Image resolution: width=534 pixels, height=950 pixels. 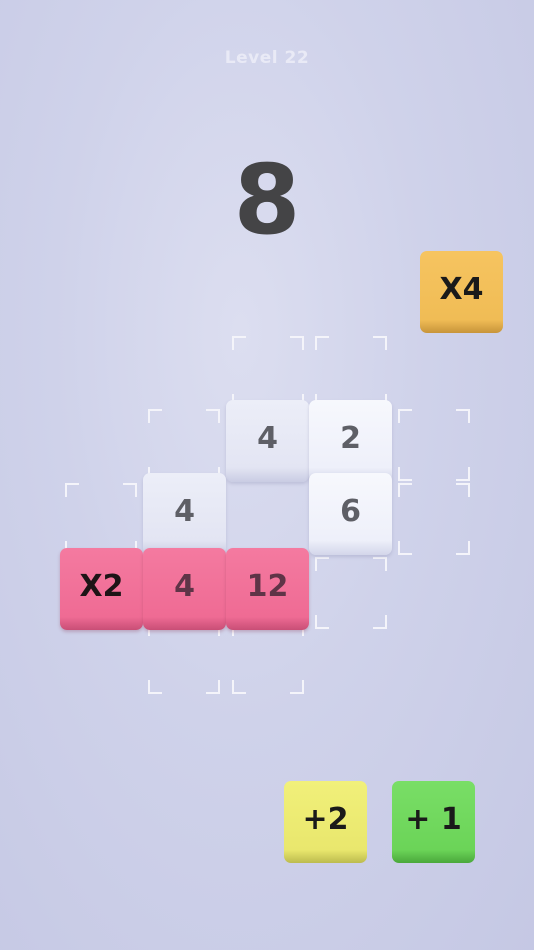 What do you see at coordinates (433, 822) in the screenshot?
I see `tray-add-one-tile: + 1` at bounding box center [433, 822].